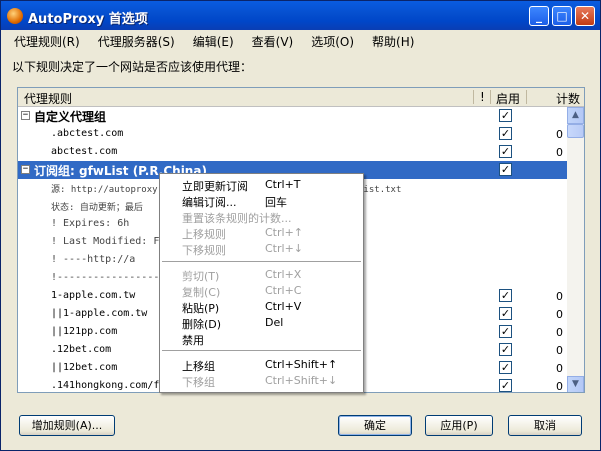 The image size is (601, 451). Describe the element at coordinates (261, 233) in the screenshot. I see `menu-item-move-rule-up: 上移规则 Ctrl+↑` at that location.